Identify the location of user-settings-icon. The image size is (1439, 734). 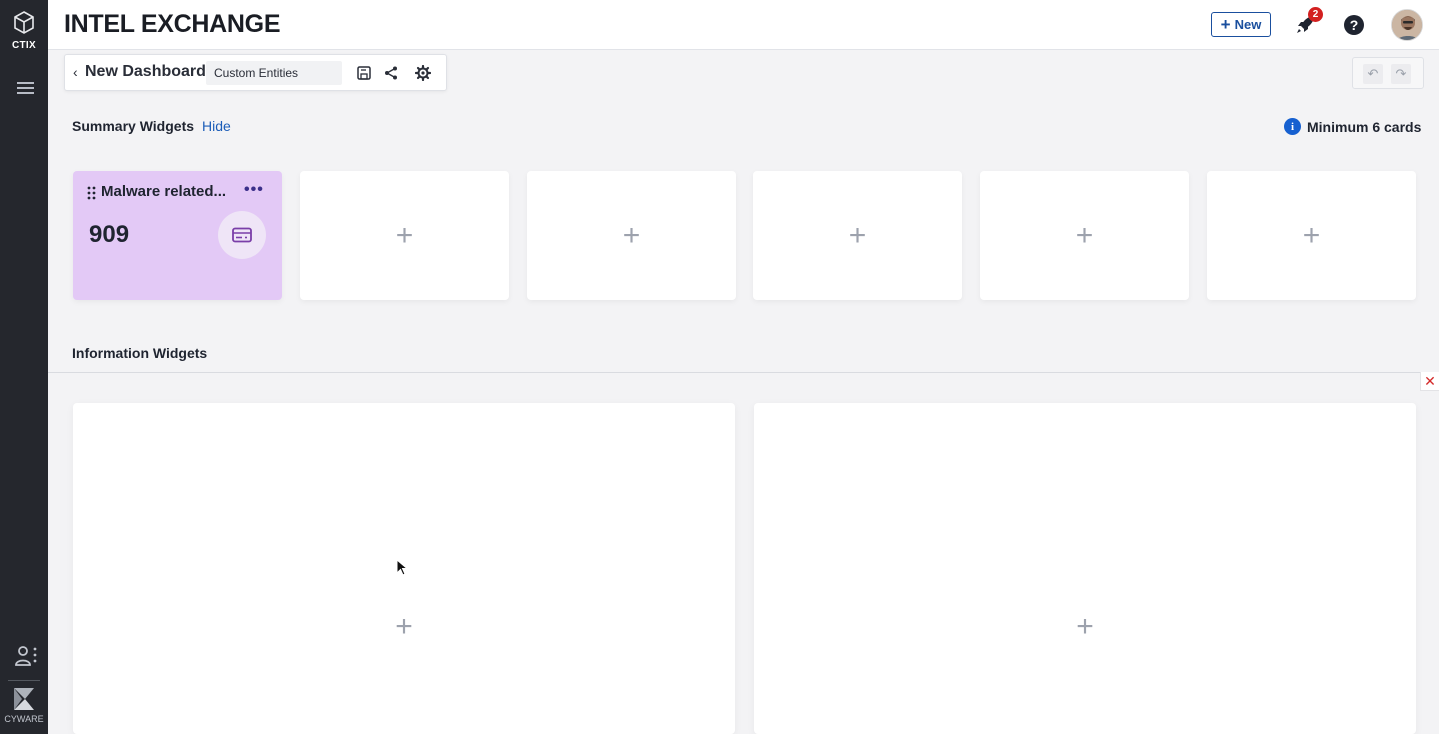
(26, 656).